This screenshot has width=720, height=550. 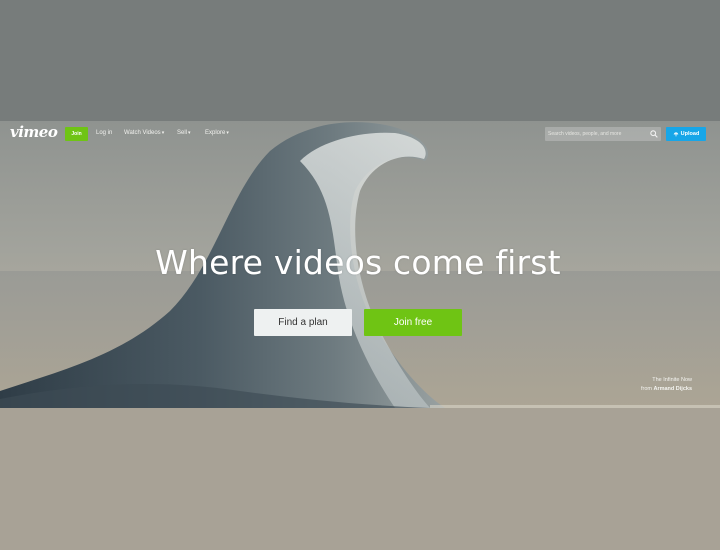 I want to click on upload-button: Upload, so click(x=686, y=134).